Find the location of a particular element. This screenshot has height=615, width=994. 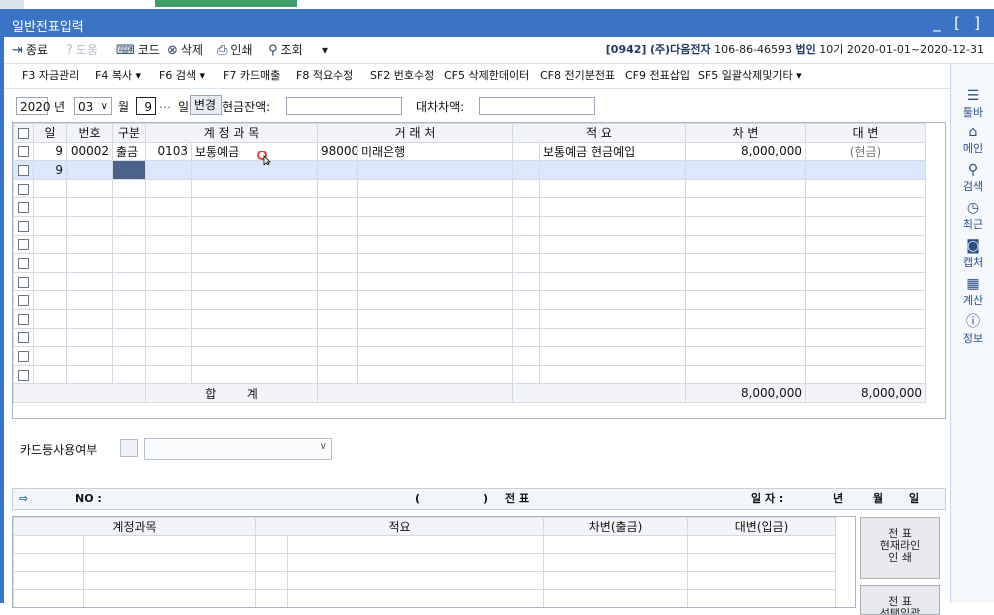

print-current-line-button: 전 표 현재라인 인 쇄 is located at coordinates (900, 548).